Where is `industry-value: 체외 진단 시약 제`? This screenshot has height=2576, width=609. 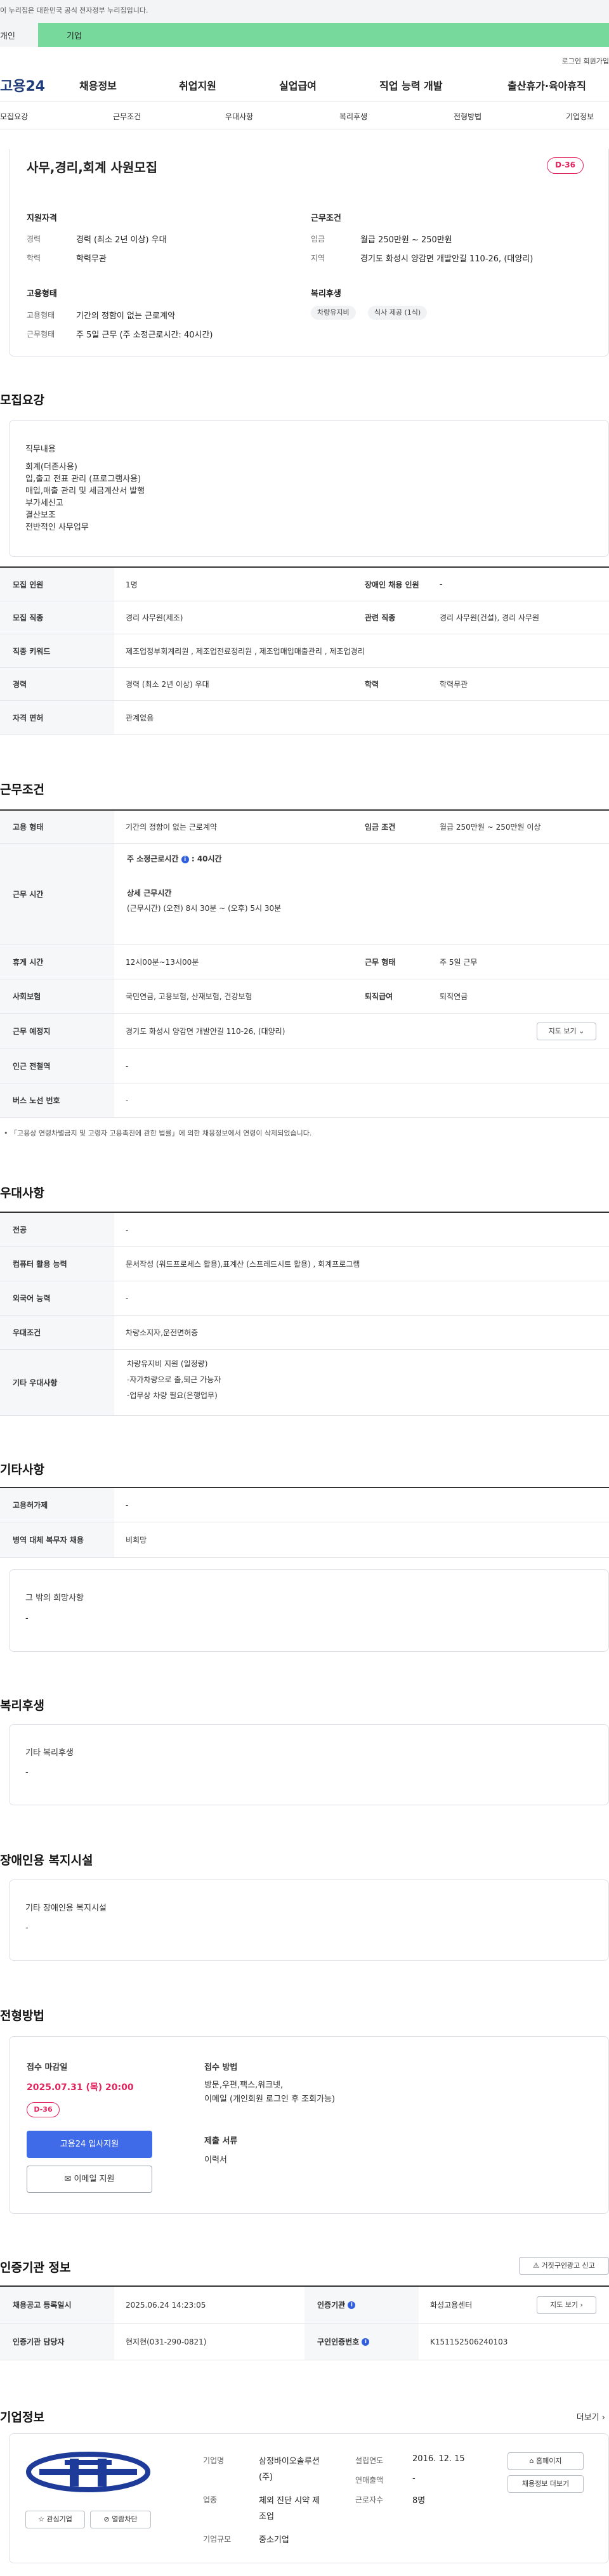 industry-value: 체외 진단 시약 제 is located at coordinates (289, 2501).